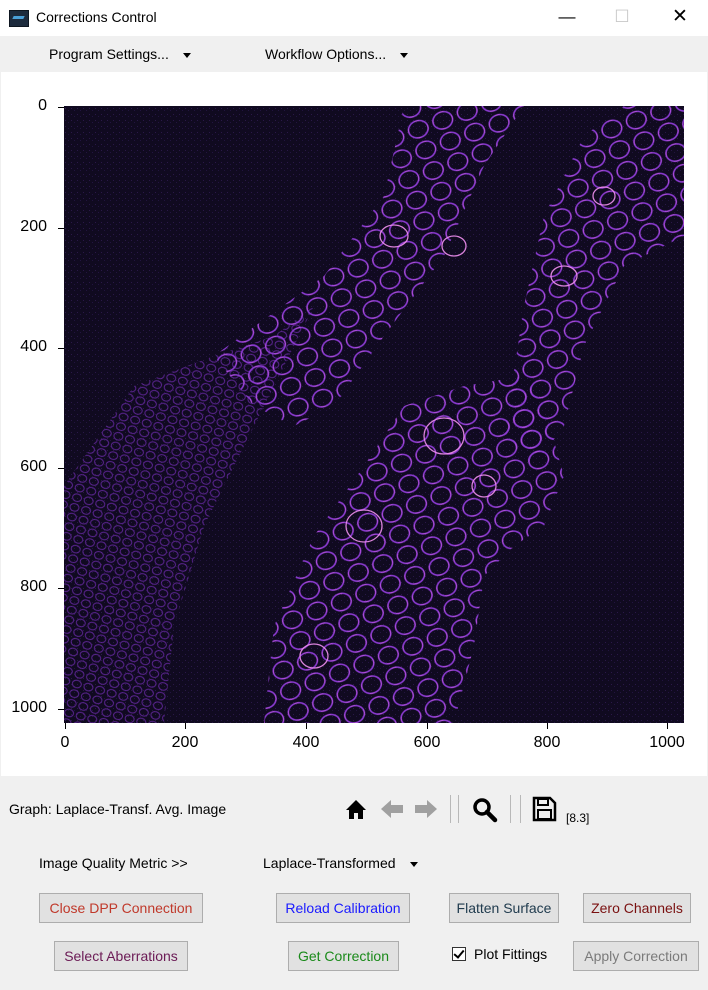 The image size is (708, 990). Describe the element at coordinates (113, 863) in the screenshot. I see `metric-label: Image Quality Metric >>` at that location.